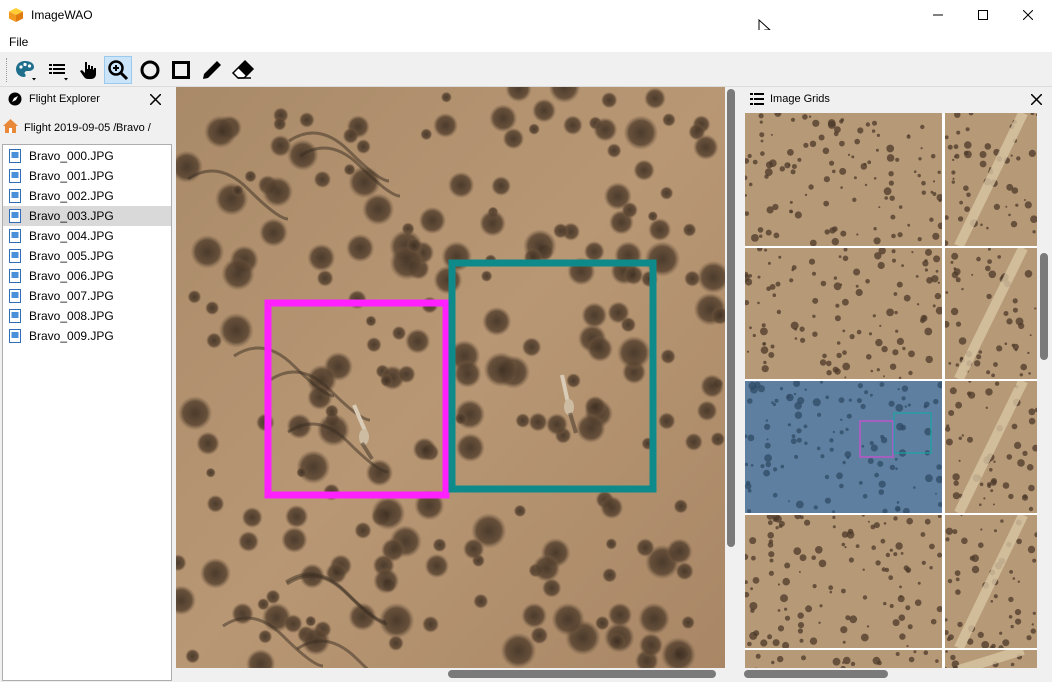  I want to click on zoom-icon, so click(118, 70).